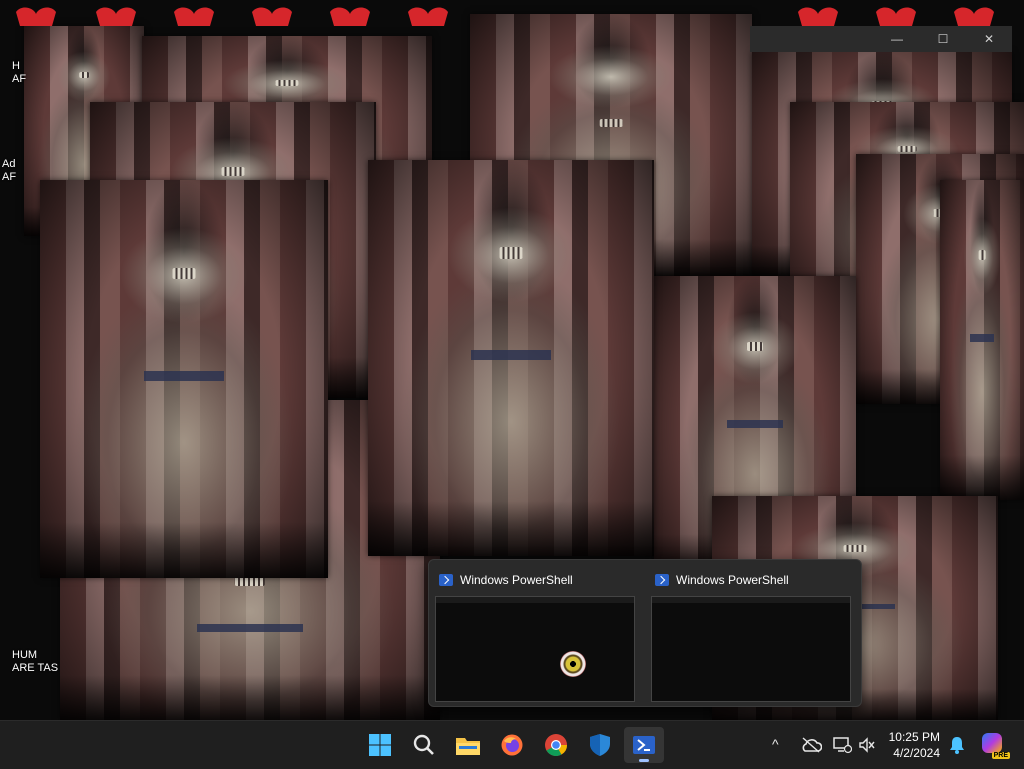 The height and width of the screenshot is (769, 1024). I want to click on window-titlebar: — ☐ ✕, so click(881, 39).